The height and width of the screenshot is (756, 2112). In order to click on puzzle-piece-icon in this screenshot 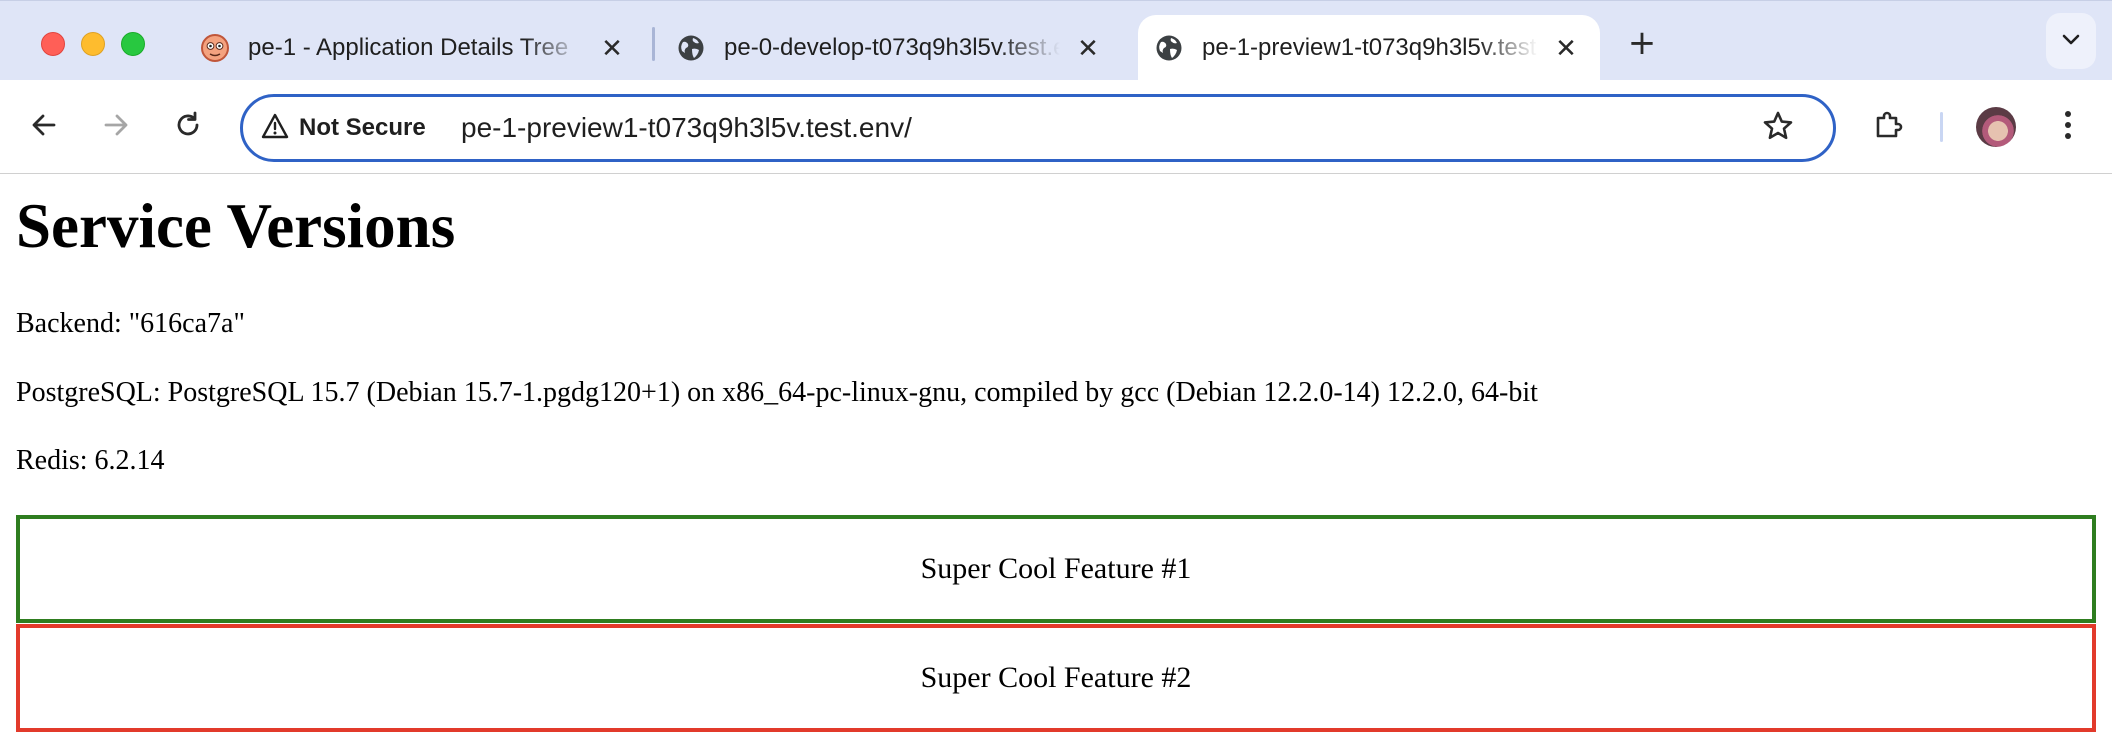, I will do `click(1889, 127)`.